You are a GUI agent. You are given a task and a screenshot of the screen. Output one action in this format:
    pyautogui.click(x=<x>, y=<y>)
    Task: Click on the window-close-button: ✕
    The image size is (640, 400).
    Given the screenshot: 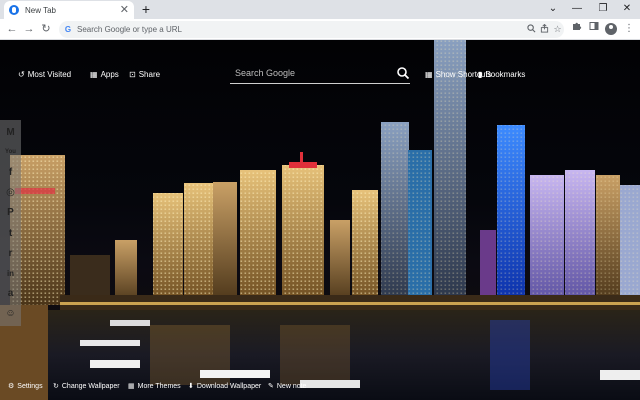 What is the action you would take?
    pyautogui.click(x=627, y=9)
    